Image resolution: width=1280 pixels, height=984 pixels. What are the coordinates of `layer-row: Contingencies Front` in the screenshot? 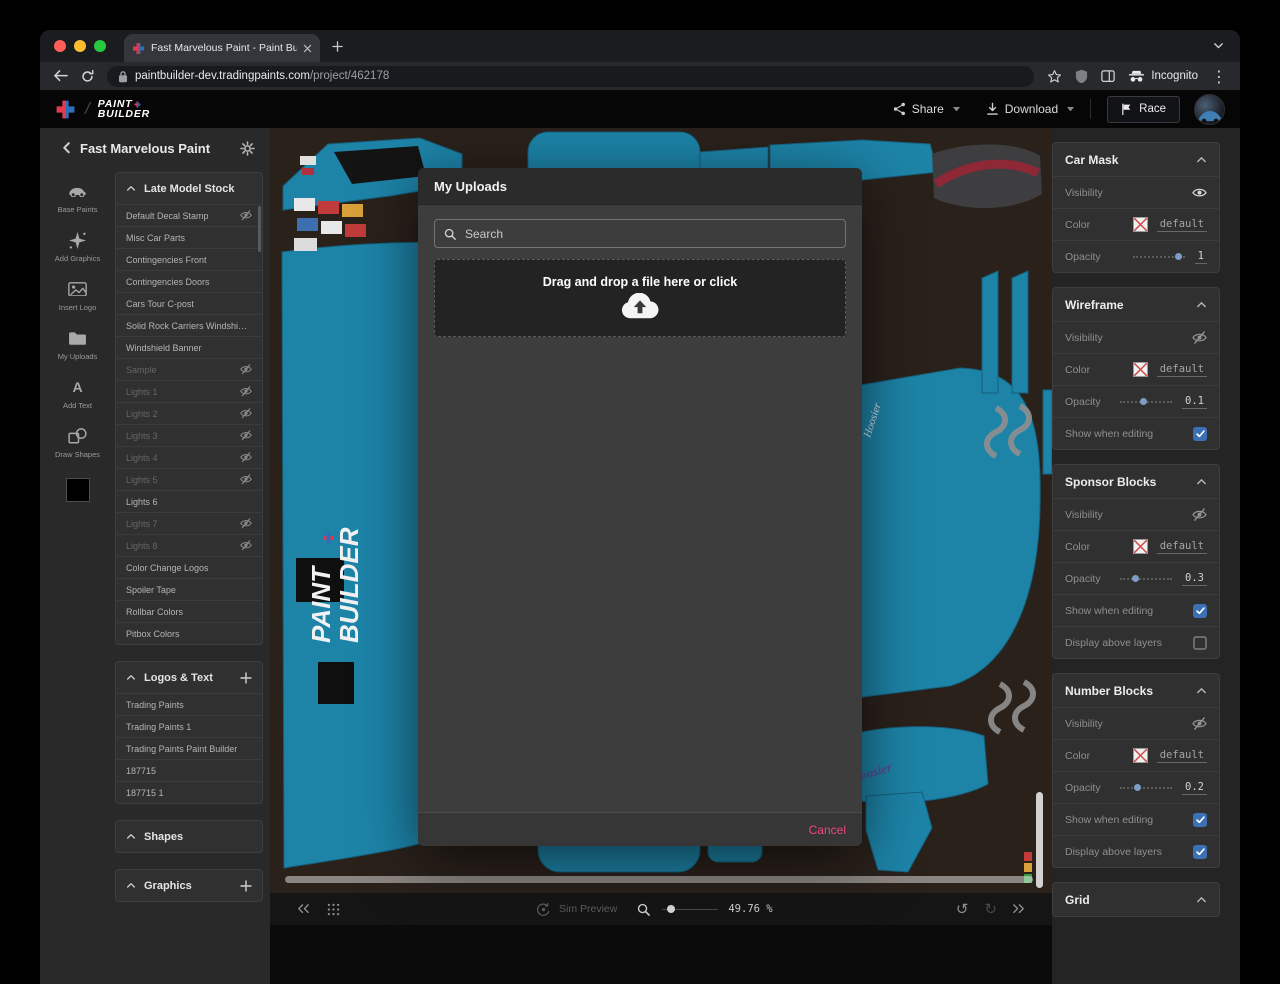 It's located at (189, 259).